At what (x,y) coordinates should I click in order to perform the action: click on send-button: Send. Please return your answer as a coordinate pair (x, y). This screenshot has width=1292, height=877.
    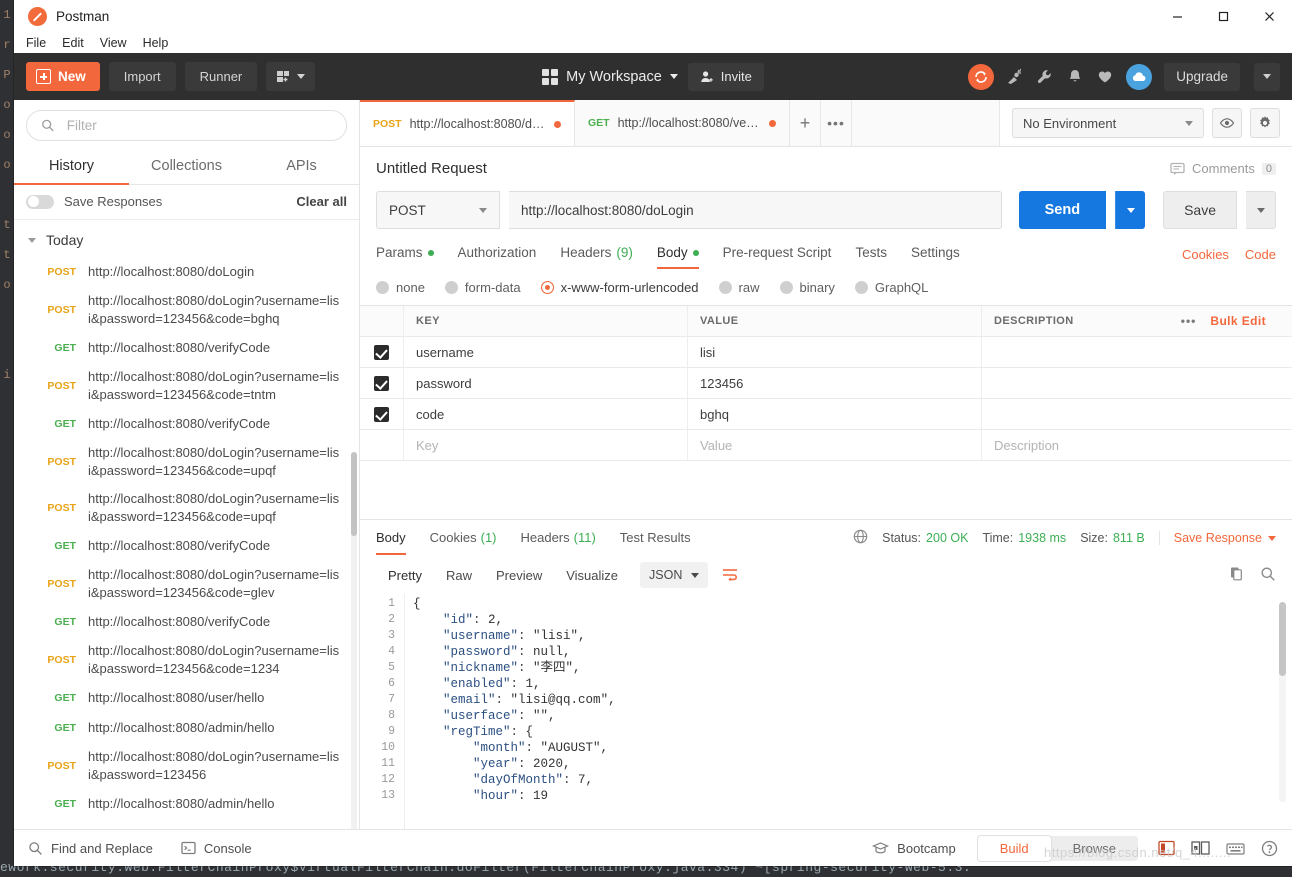
    Looking at the image, I should click on (1062, 210).